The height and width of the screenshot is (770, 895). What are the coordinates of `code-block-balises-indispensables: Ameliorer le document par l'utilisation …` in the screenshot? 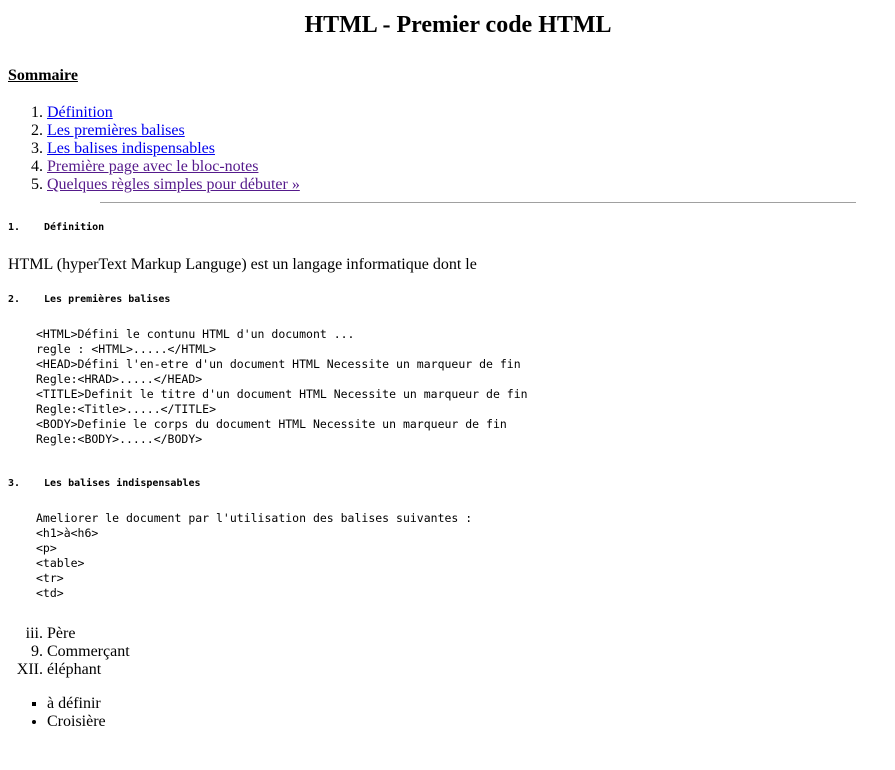 It's located at (457, 556).